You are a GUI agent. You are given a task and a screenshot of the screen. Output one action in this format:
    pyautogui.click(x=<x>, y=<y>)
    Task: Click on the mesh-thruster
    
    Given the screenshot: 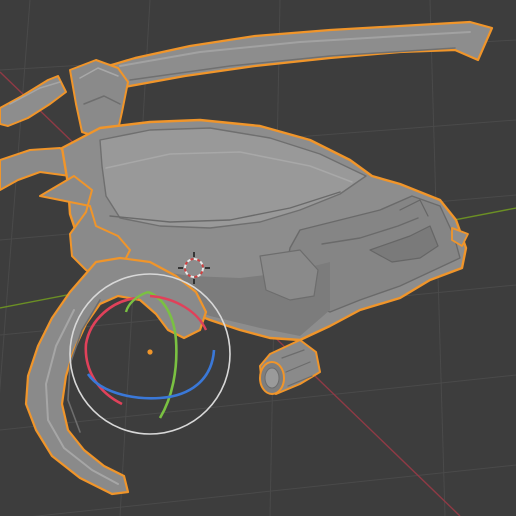 What is the action you would take?
    pyautogui.click(x=290, y=367)
    